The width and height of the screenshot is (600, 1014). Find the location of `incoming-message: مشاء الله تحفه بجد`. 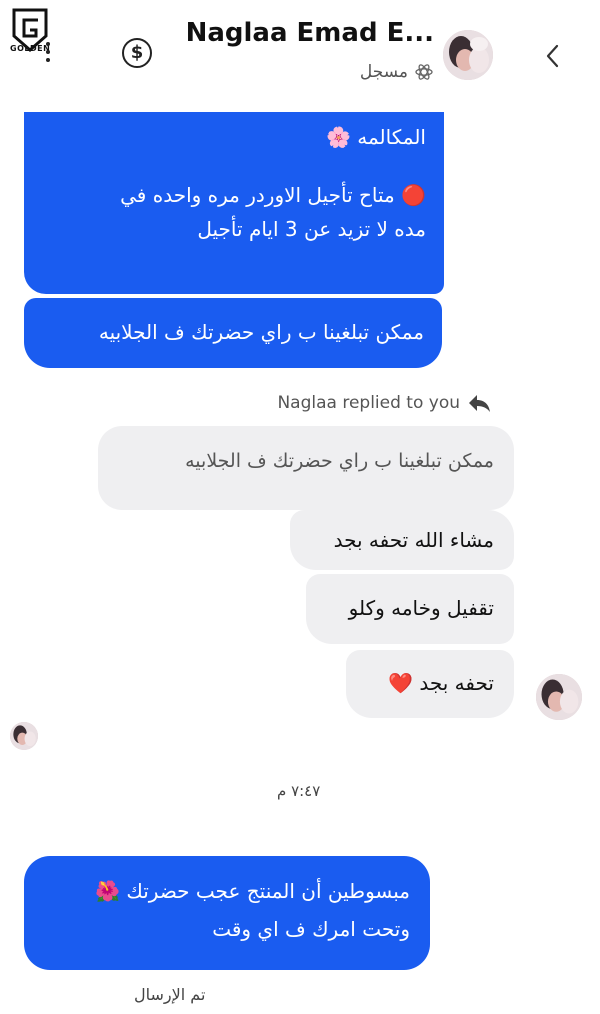

incoming-message: مشاء الله تحفه بجد is located at coordinates (402, 540).